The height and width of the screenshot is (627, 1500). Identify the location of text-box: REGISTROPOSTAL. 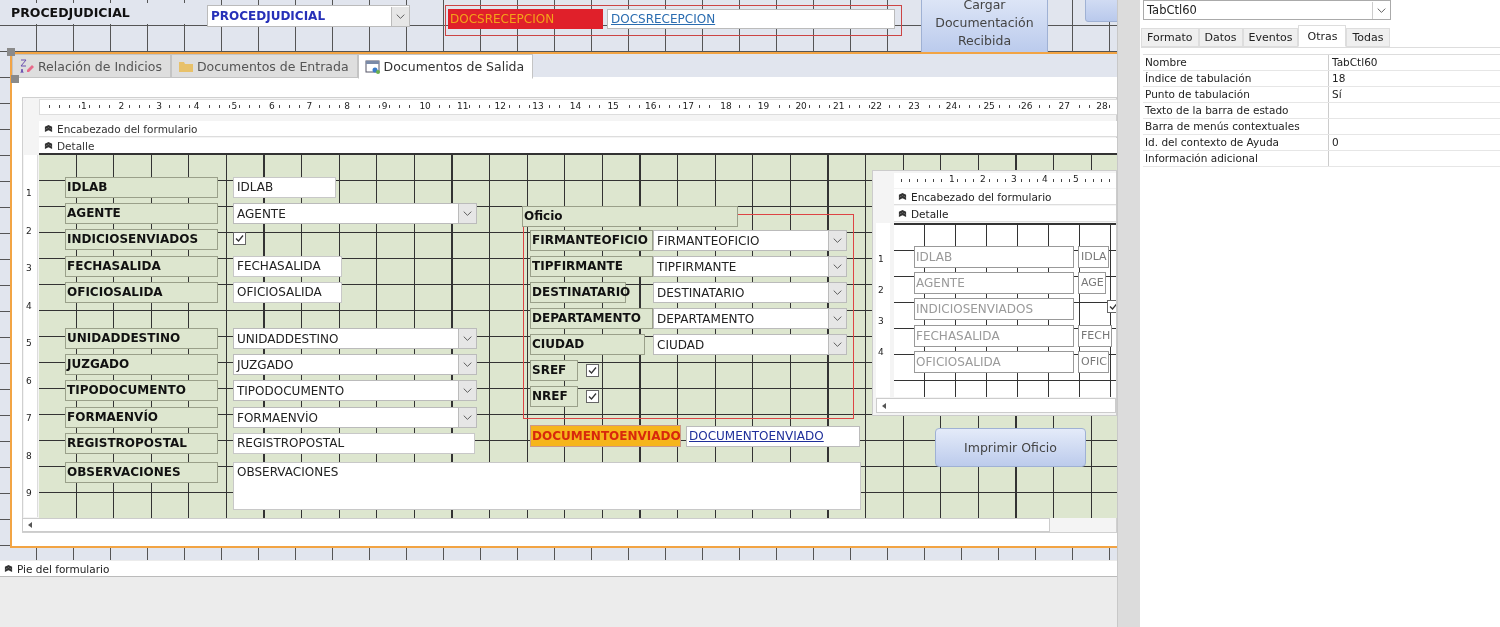
(354, 443).